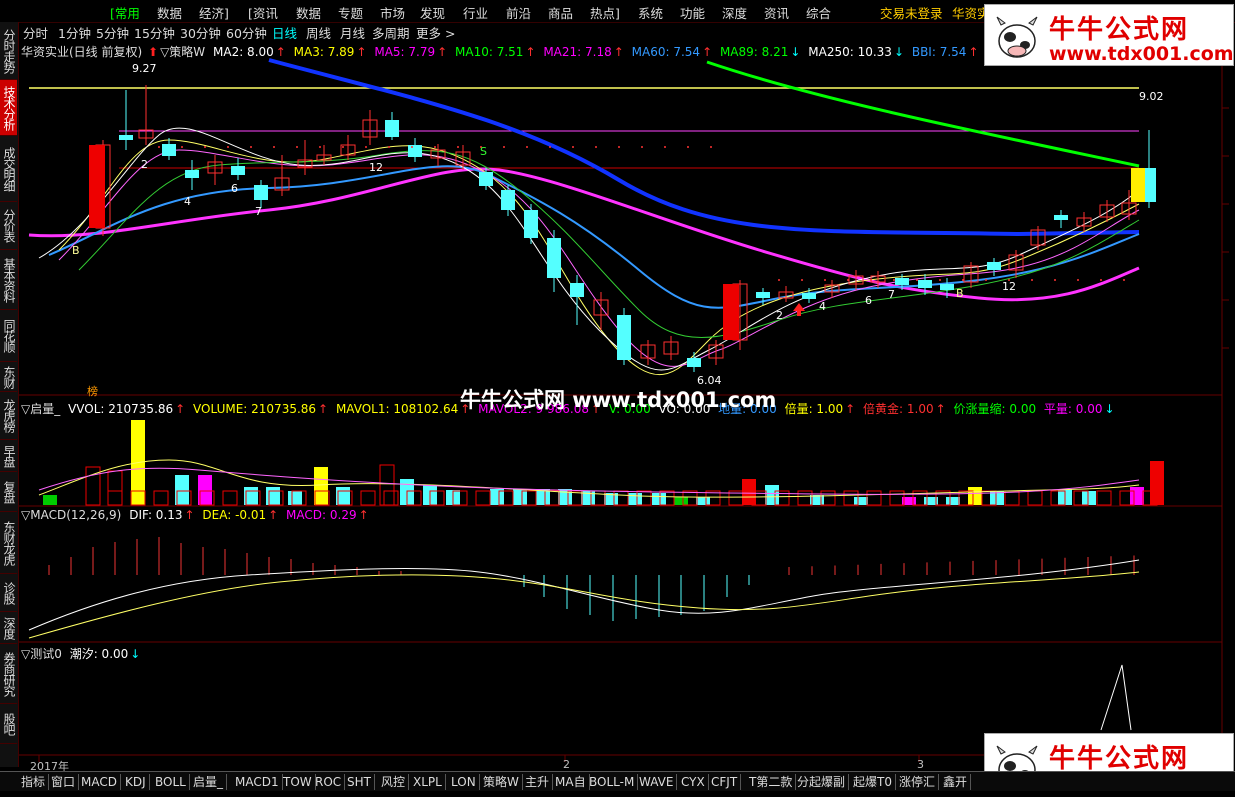  I want to click on sidebar-item: 技术分析, so click(8, 108).